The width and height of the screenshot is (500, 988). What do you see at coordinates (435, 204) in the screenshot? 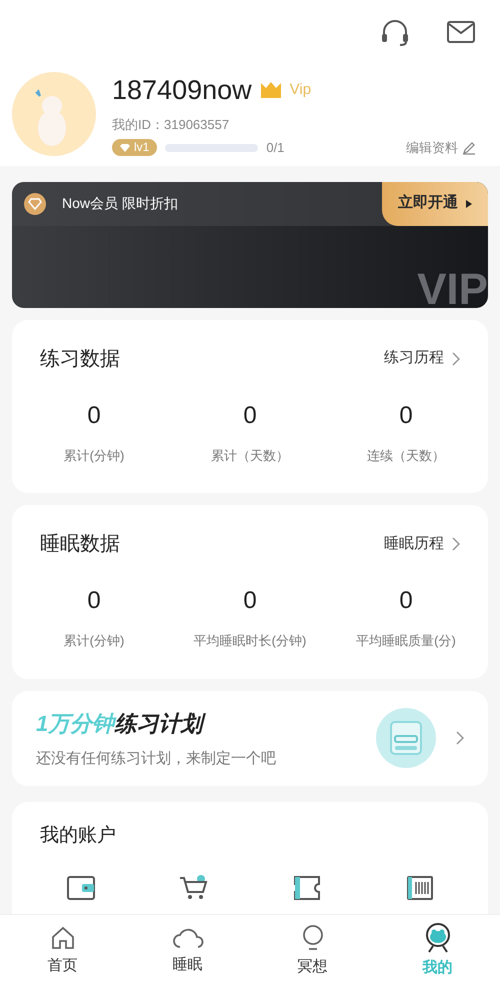
I see `activate-button: 立即开通` at bounding box center [435, 204].